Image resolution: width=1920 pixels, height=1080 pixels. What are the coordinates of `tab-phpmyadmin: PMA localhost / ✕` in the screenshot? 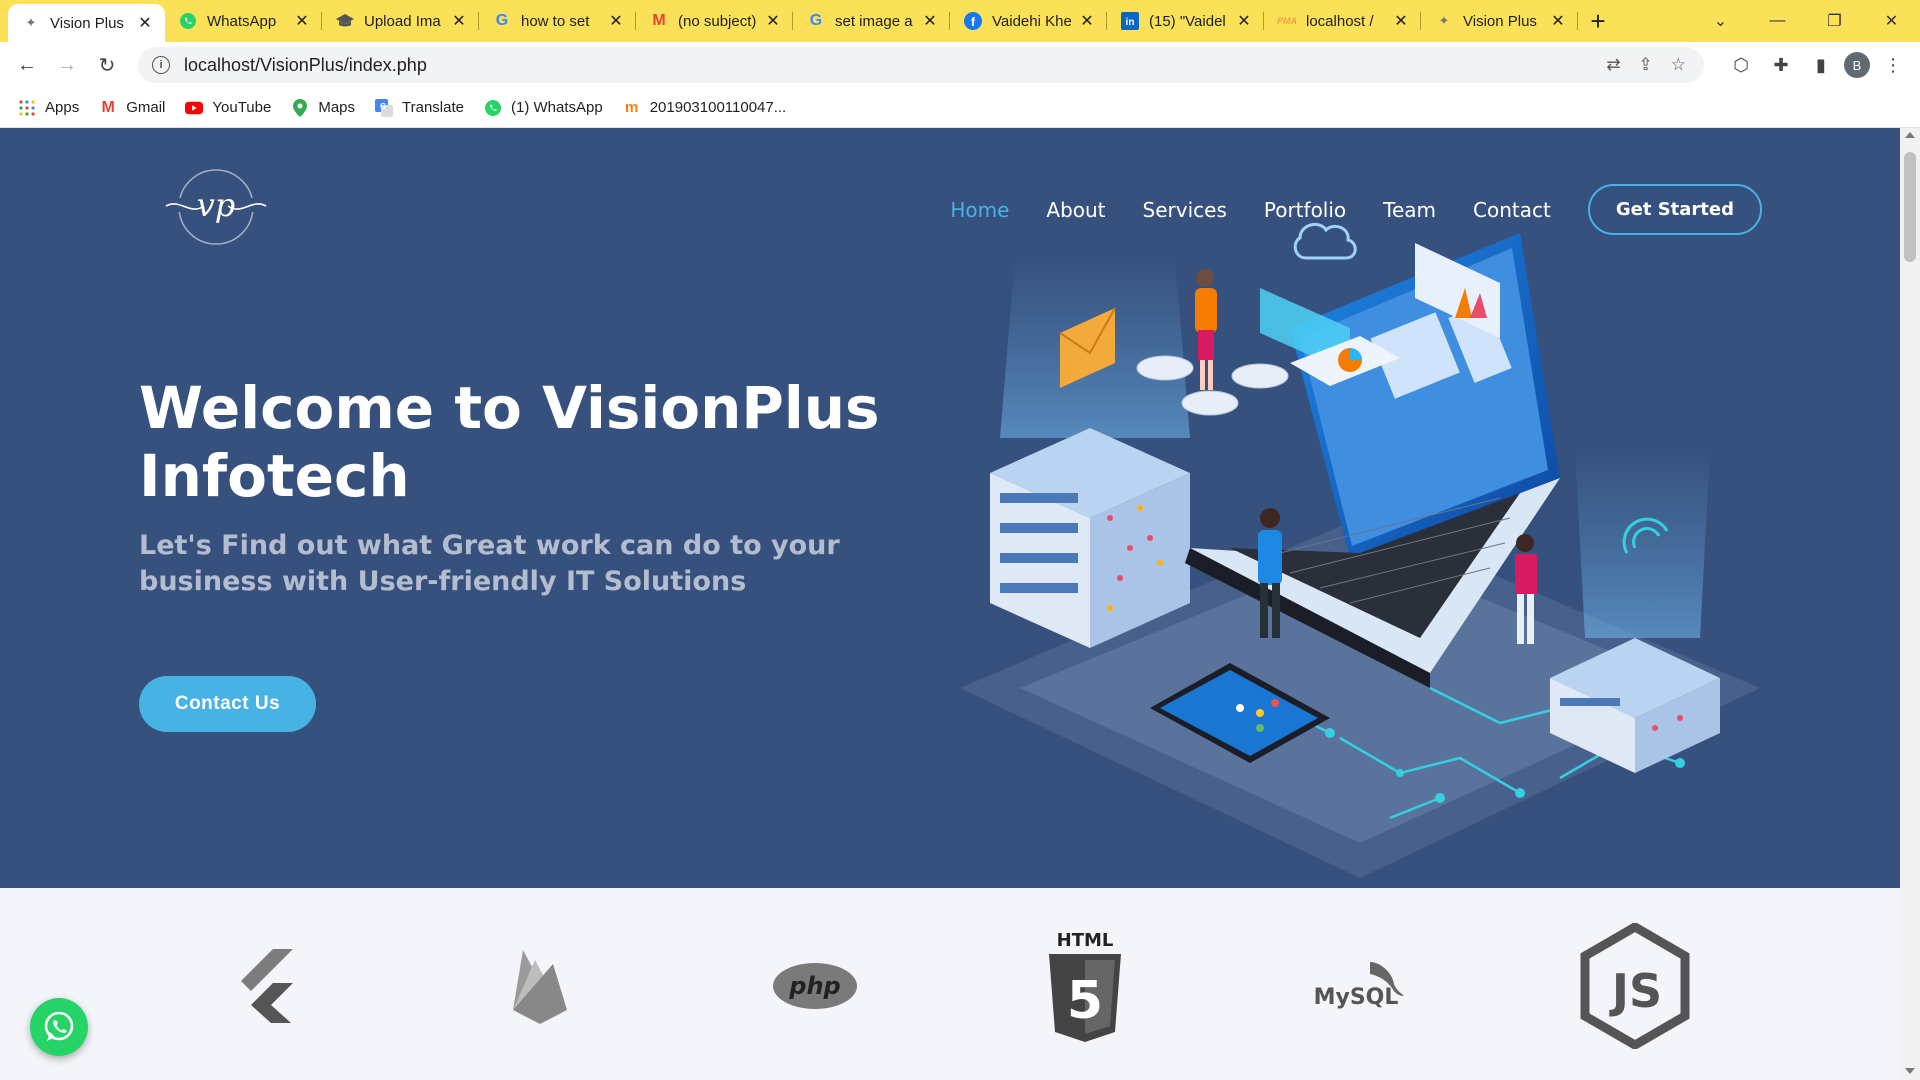 It's located at (1342, 21).